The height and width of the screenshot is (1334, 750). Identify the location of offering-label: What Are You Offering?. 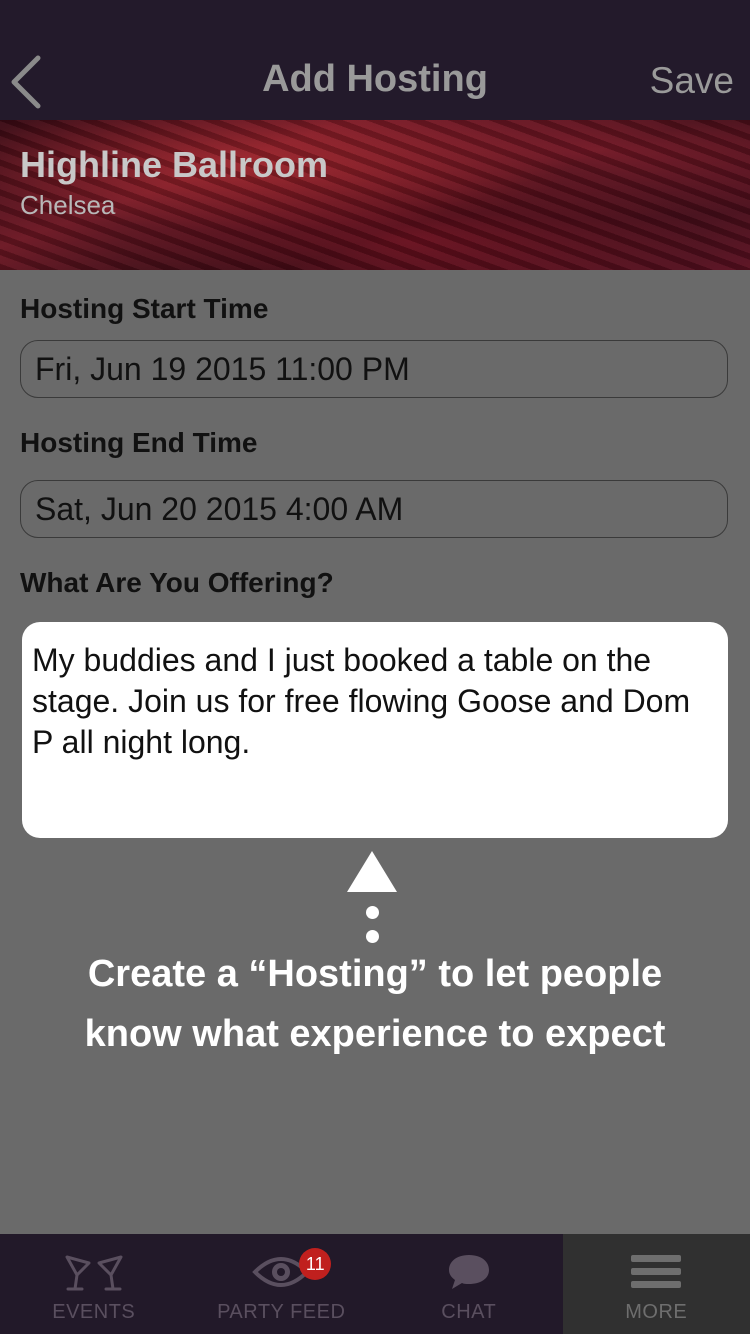
(177, 582).